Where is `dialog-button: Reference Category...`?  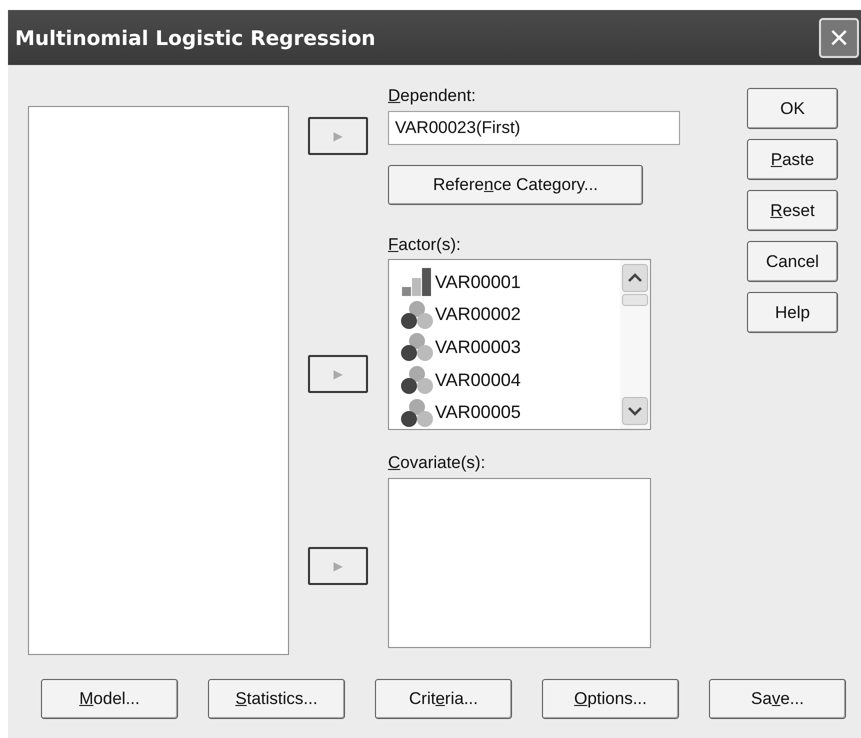
dialog-button: Reference Category... is located at coordinates (515, 184).